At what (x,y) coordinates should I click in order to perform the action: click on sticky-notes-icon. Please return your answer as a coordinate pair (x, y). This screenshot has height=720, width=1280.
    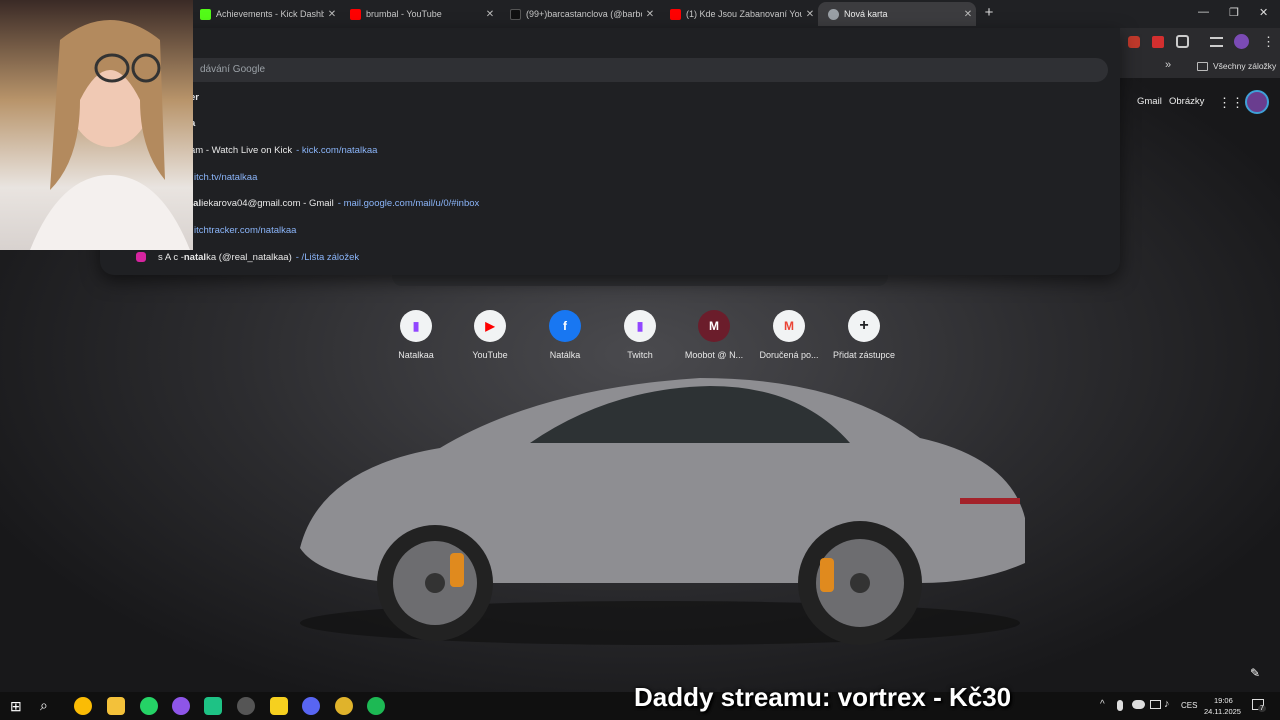
    Looking at the image, I should click on (279, 706).